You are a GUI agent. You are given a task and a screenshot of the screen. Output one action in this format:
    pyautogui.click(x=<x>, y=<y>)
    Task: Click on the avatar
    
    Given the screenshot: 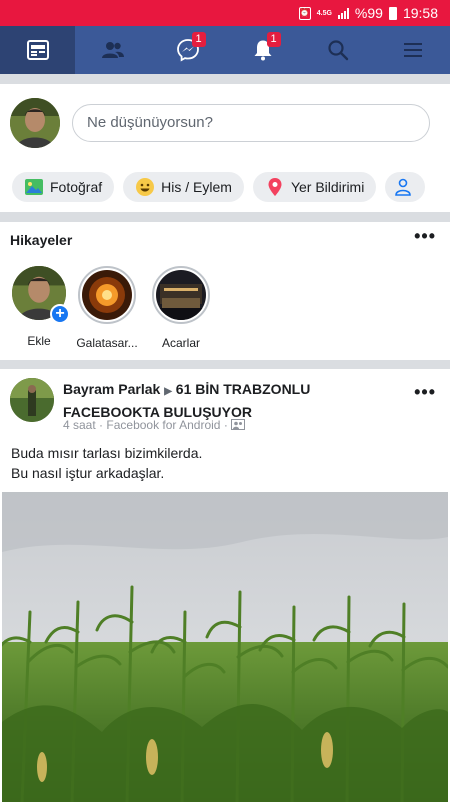 What is the action you would take?
    pyautogui.click(x=35, y=123)
    